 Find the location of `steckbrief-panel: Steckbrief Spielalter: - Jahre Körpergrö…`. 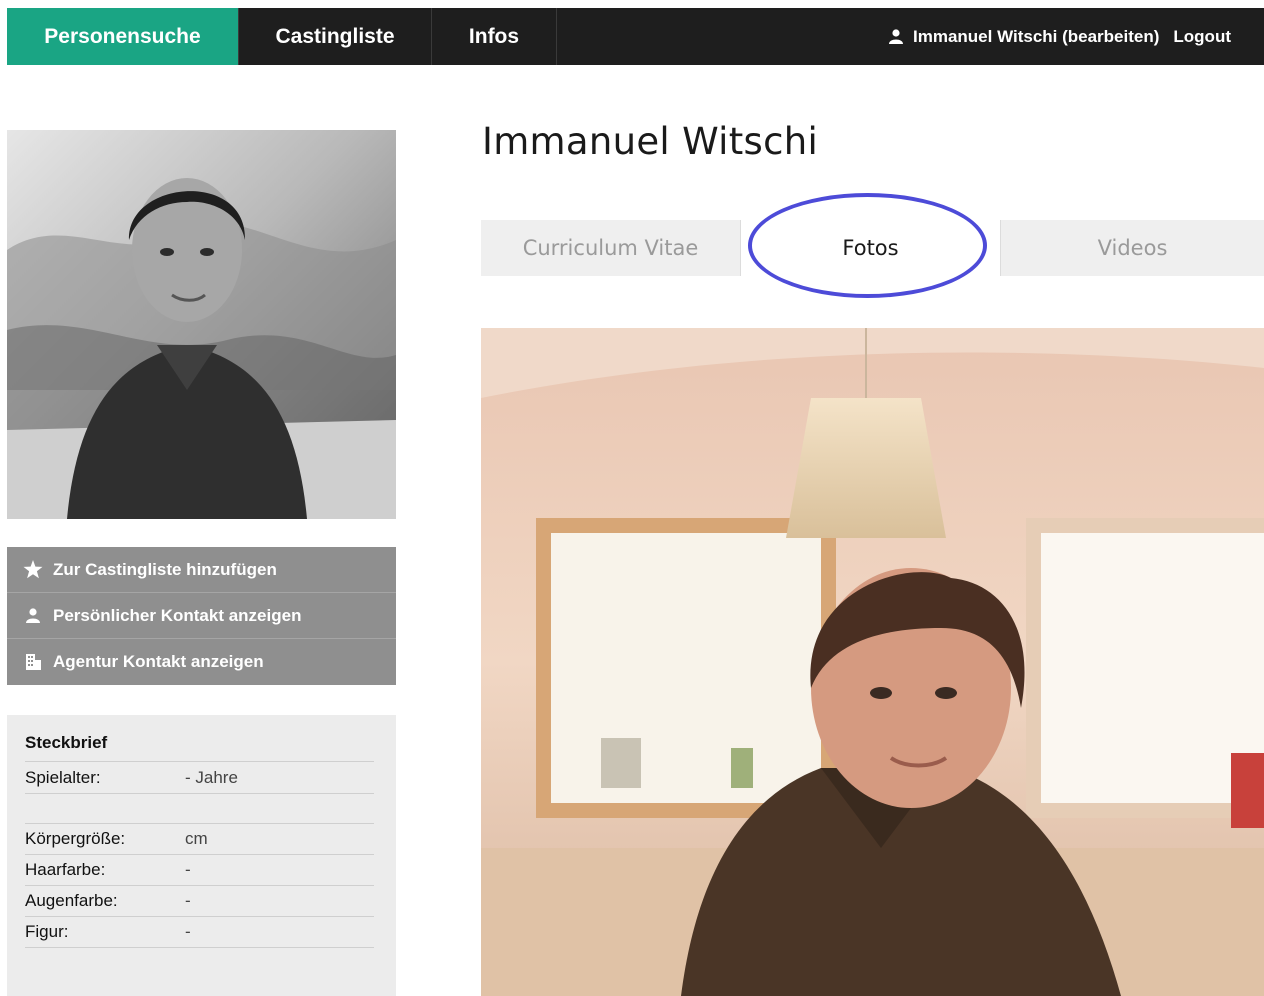

steckbrief-panel: Steckbrief Spielalter: - Jahre Körpergrö… is located at coordinates (201, 855).